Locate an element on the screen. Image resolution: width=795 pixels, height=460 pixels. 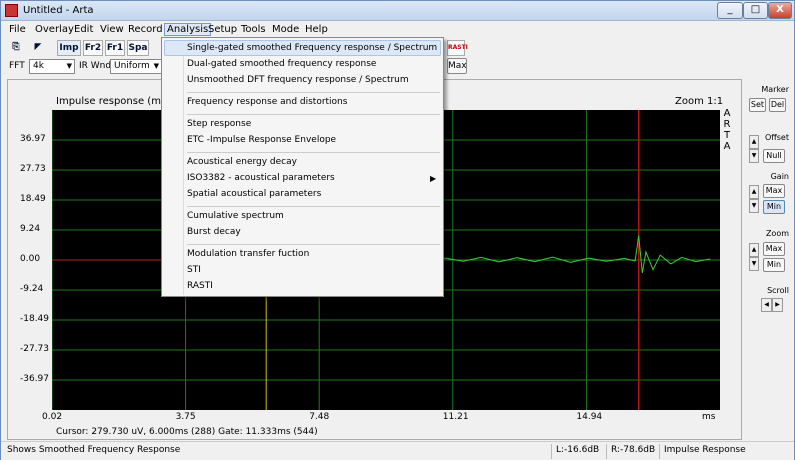
offset-down-icon: ▼ is located at coordinates (754, 156).